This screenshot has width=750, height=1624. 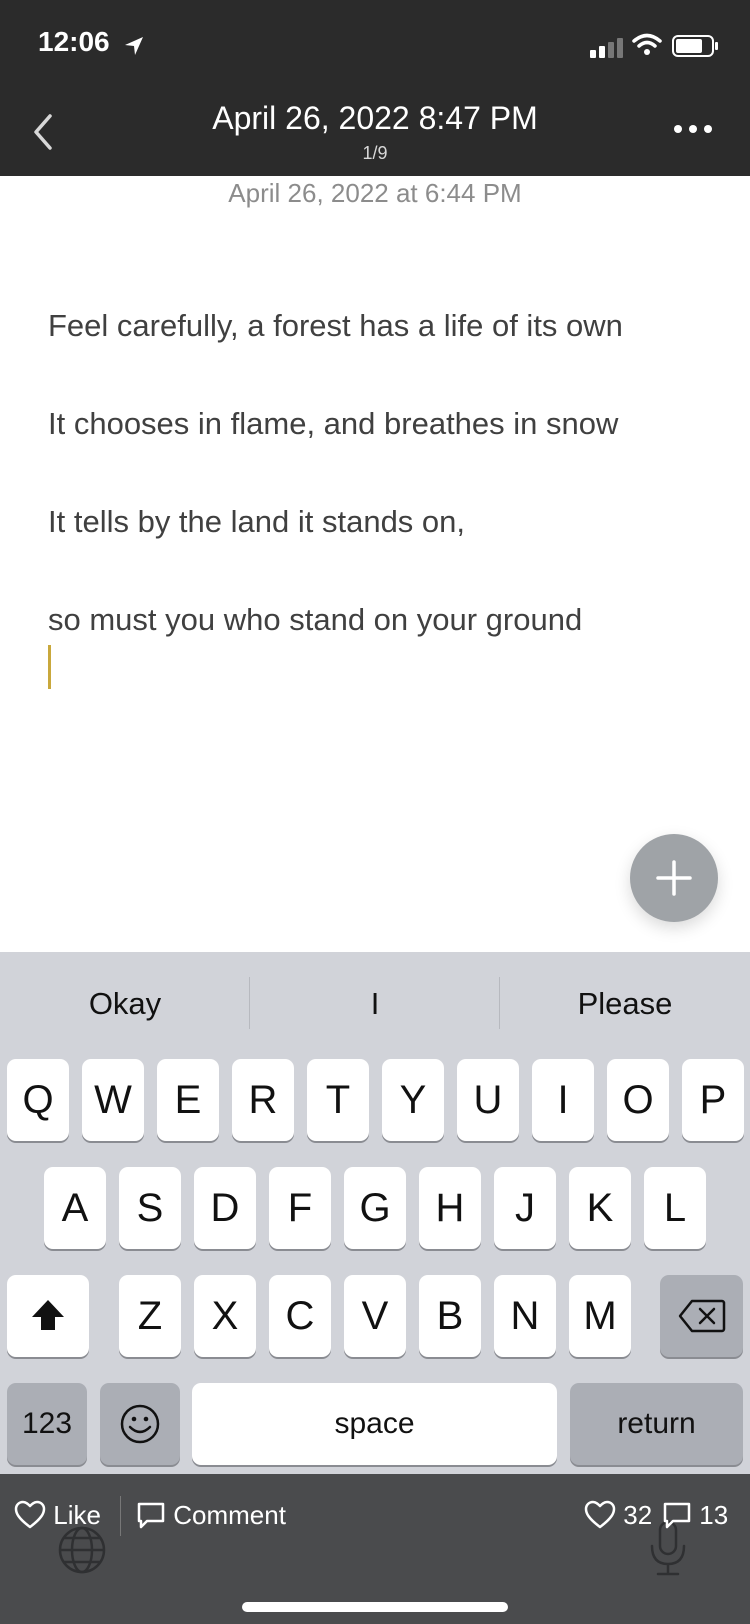 What do you see at coordinates (375, 1549) in the screenshot?
I see `bottom-action-bar: Like Comment 32 13` at bounding box center [375, 1549].